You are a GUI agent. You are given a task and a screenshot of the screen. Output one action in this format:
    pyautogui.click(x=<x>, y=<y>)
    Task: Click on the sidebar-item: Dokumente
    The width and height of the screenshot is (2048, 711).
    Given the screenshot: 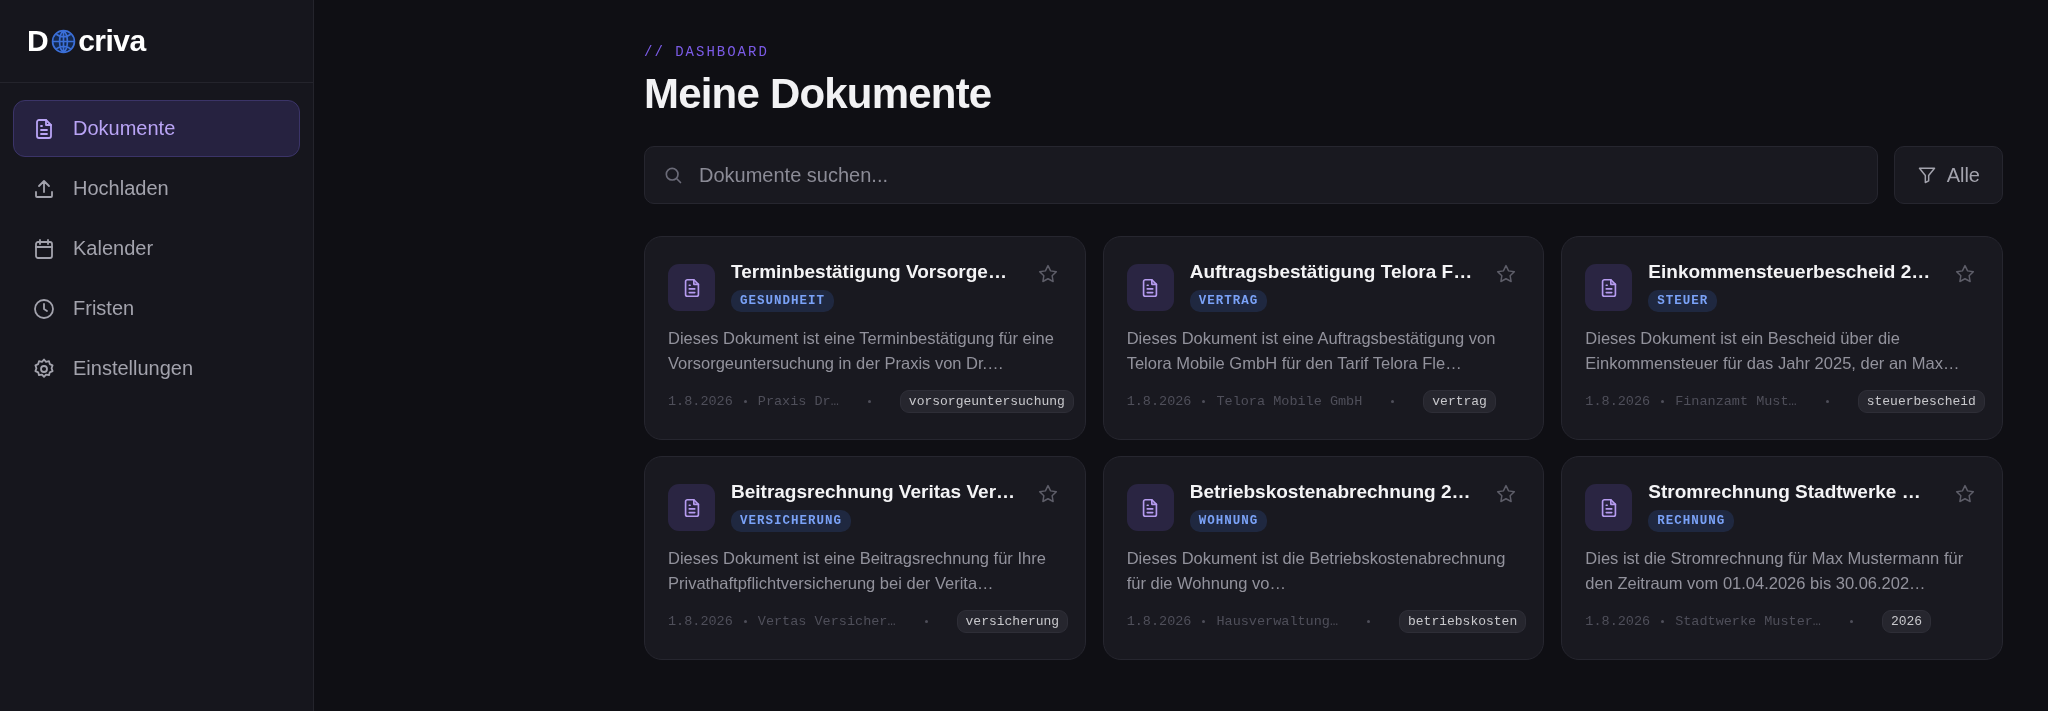 What is the action you would take?
    pyautogui.click(x=156, y=128)
    